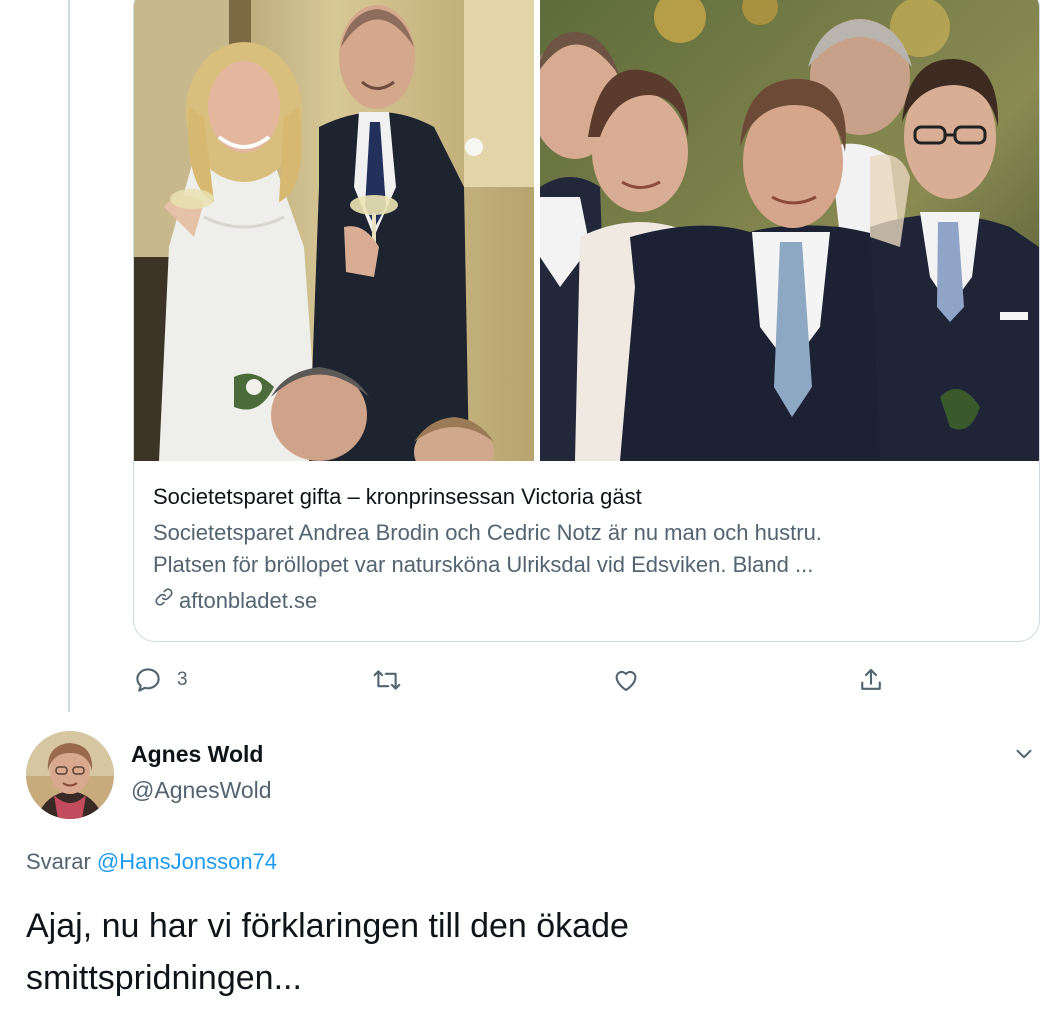  What do you see at coordinates (182, 679) in the screenshot?
I see `reply-count: 3` at bounding box center [182, 679].